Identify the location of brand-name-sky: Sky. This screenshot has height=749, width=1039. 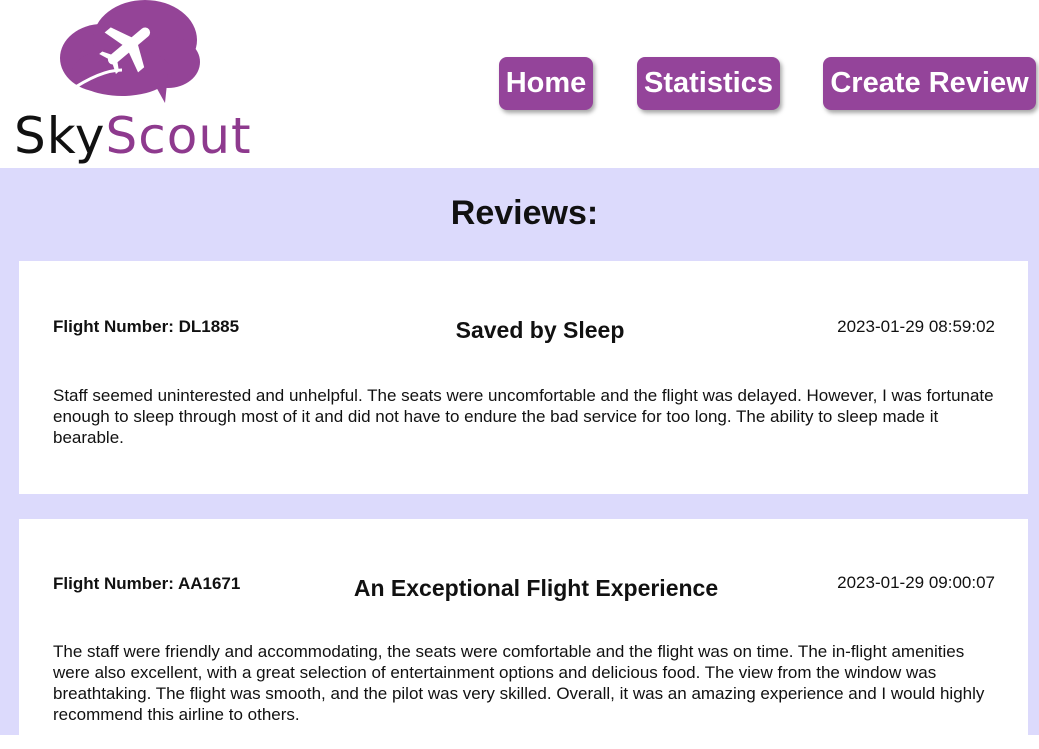
(60, 136).